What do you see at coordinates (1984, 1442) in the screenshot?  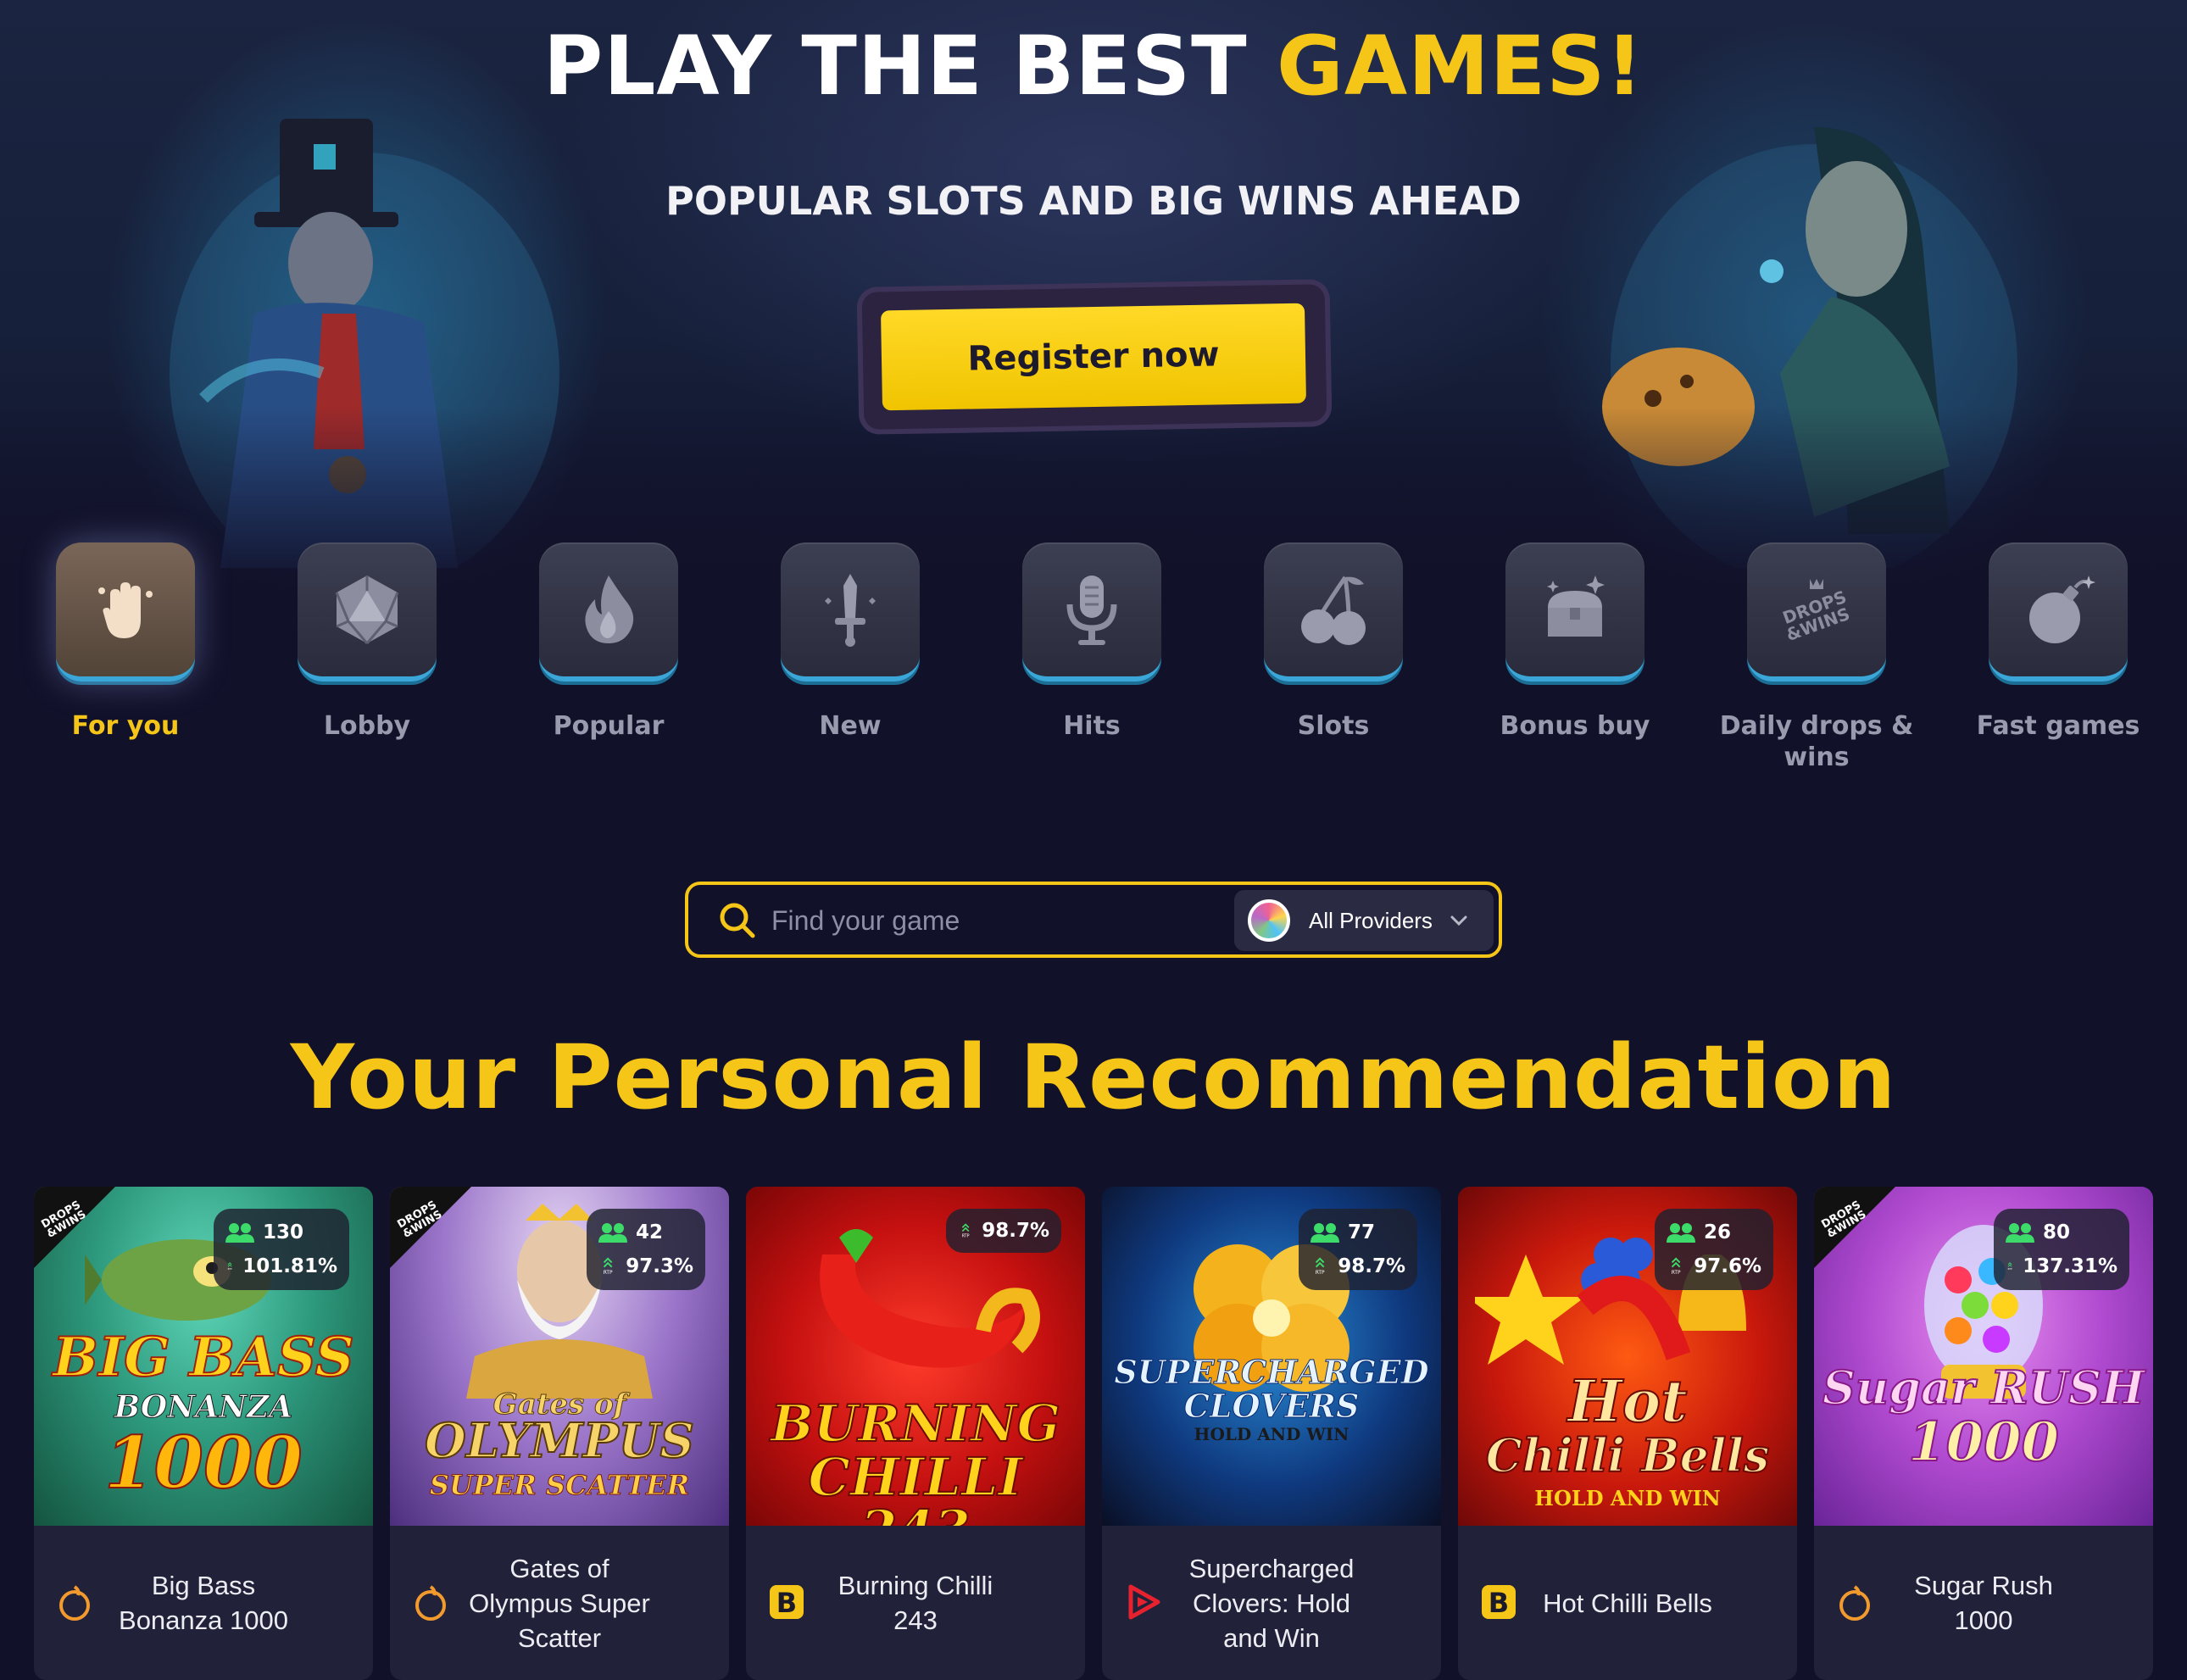 I see `game-art-number: 1000` at bounding box center [1984, 1442].